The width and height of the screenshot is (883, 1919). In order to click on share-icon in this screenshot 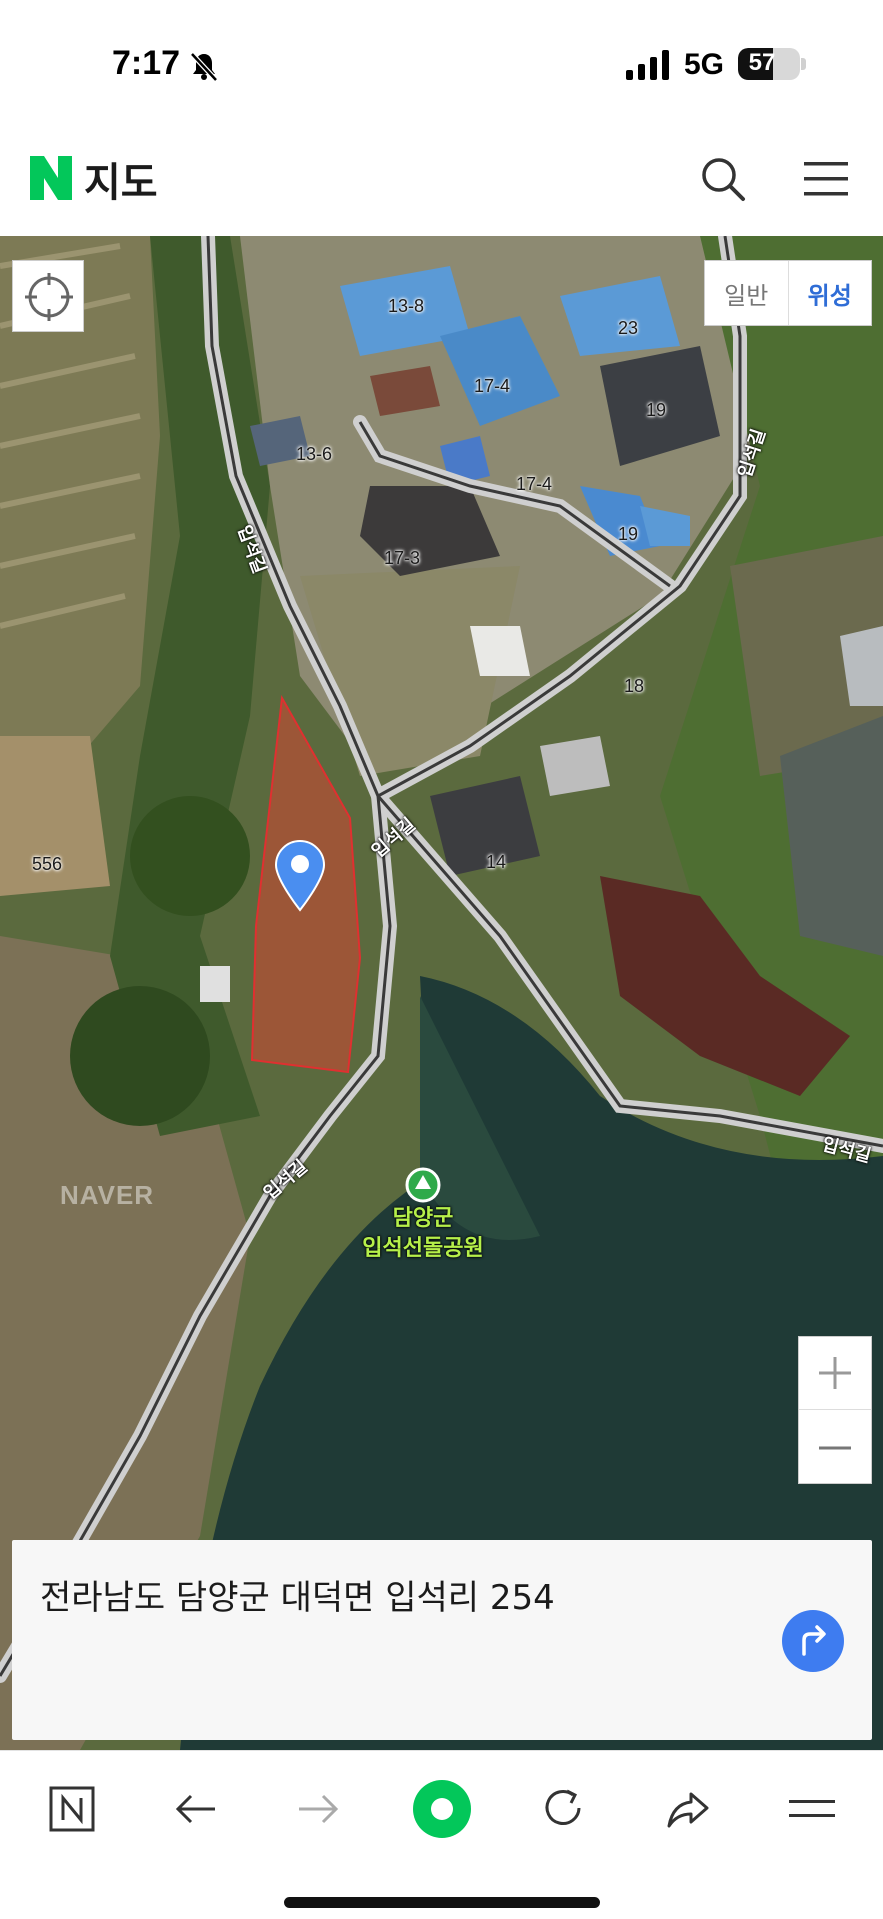, I will do `click(688, 1810)`.